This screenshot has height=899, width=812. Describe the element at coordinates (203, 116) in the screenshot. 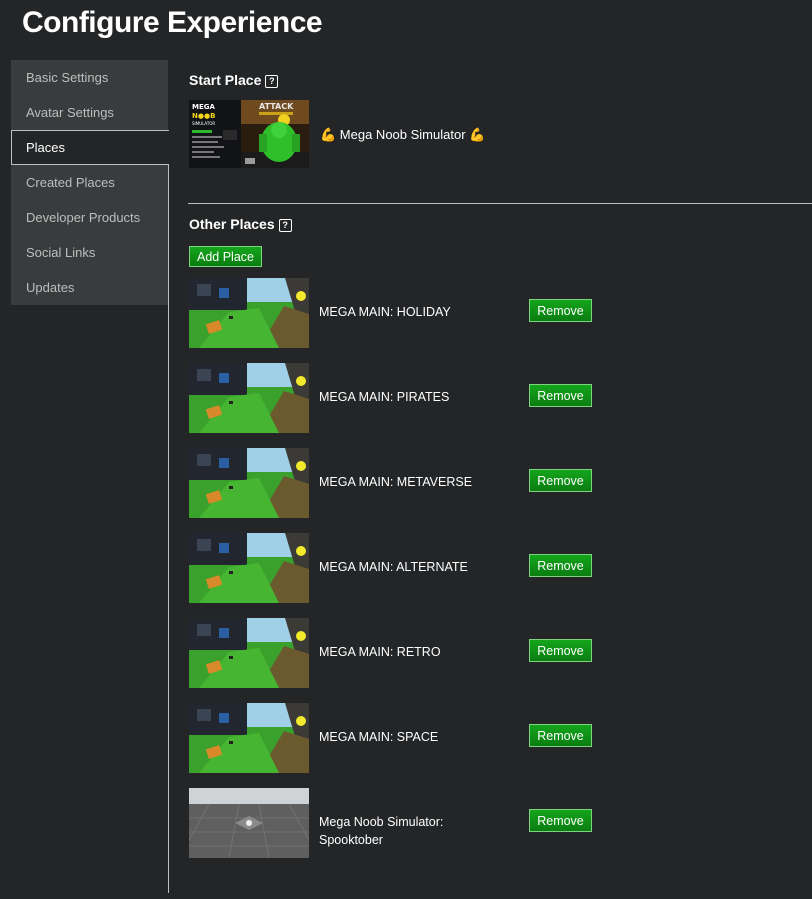

I see `thumb-brand-mid: N●●B` at that location.